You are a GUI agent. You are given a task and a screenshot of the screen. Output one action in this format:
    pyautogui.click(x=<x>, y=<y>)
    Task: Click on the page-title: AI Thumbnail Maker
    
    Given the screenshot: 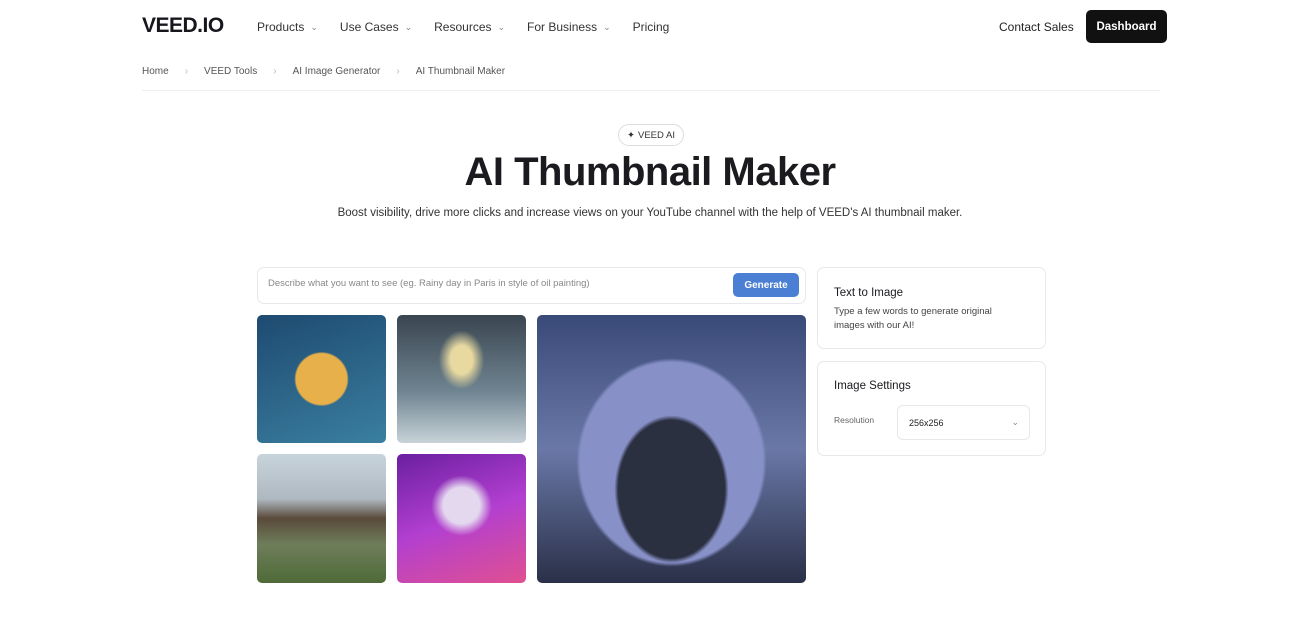 What is the action you would take?
    pyautogui.click(x=650, y=172)
    